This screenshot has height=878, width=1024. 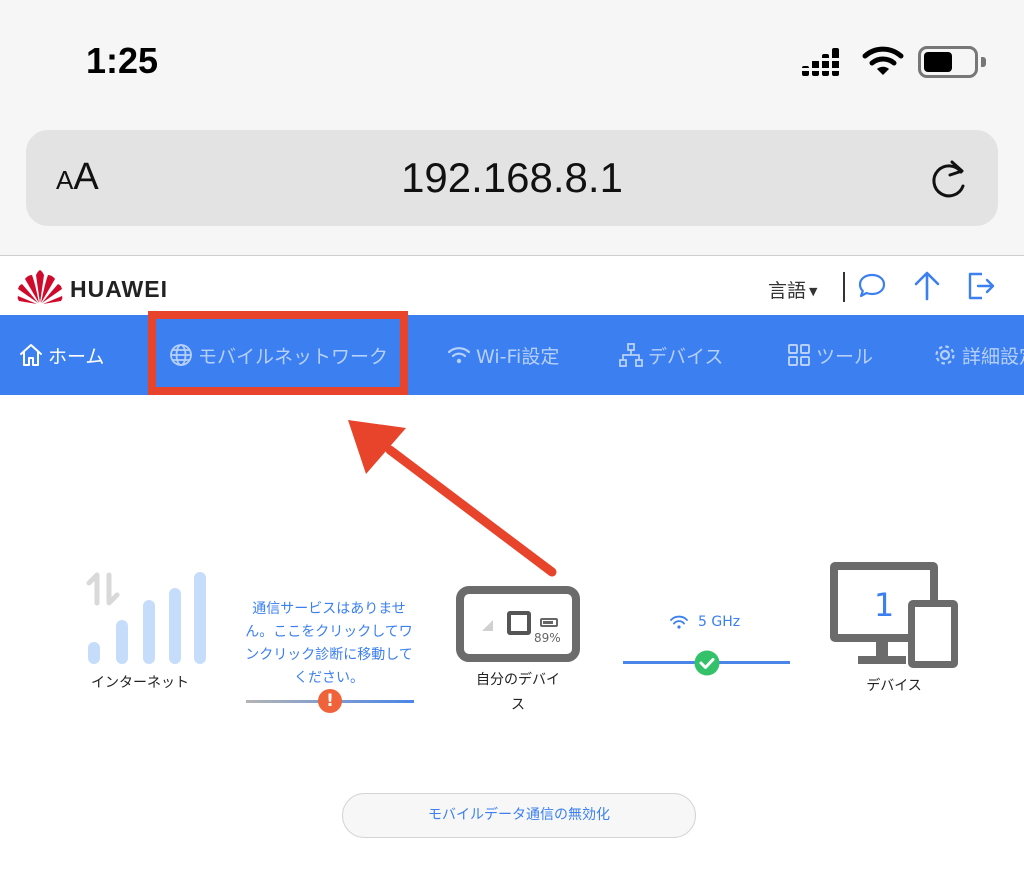 I want to click on highlight-box, so click(x=278, y=353).